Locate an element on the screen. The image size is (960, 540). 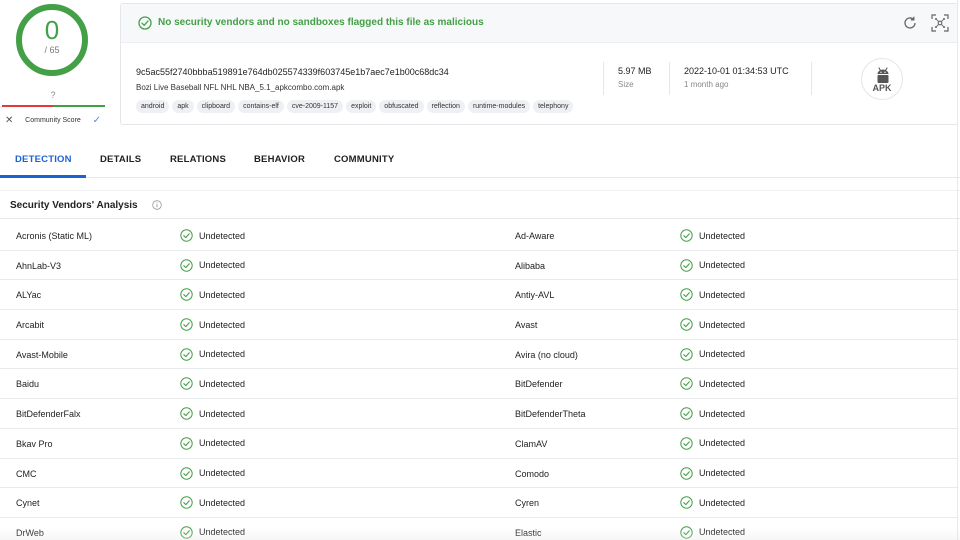
graph-view-icon is located at coordinates (940, 23).